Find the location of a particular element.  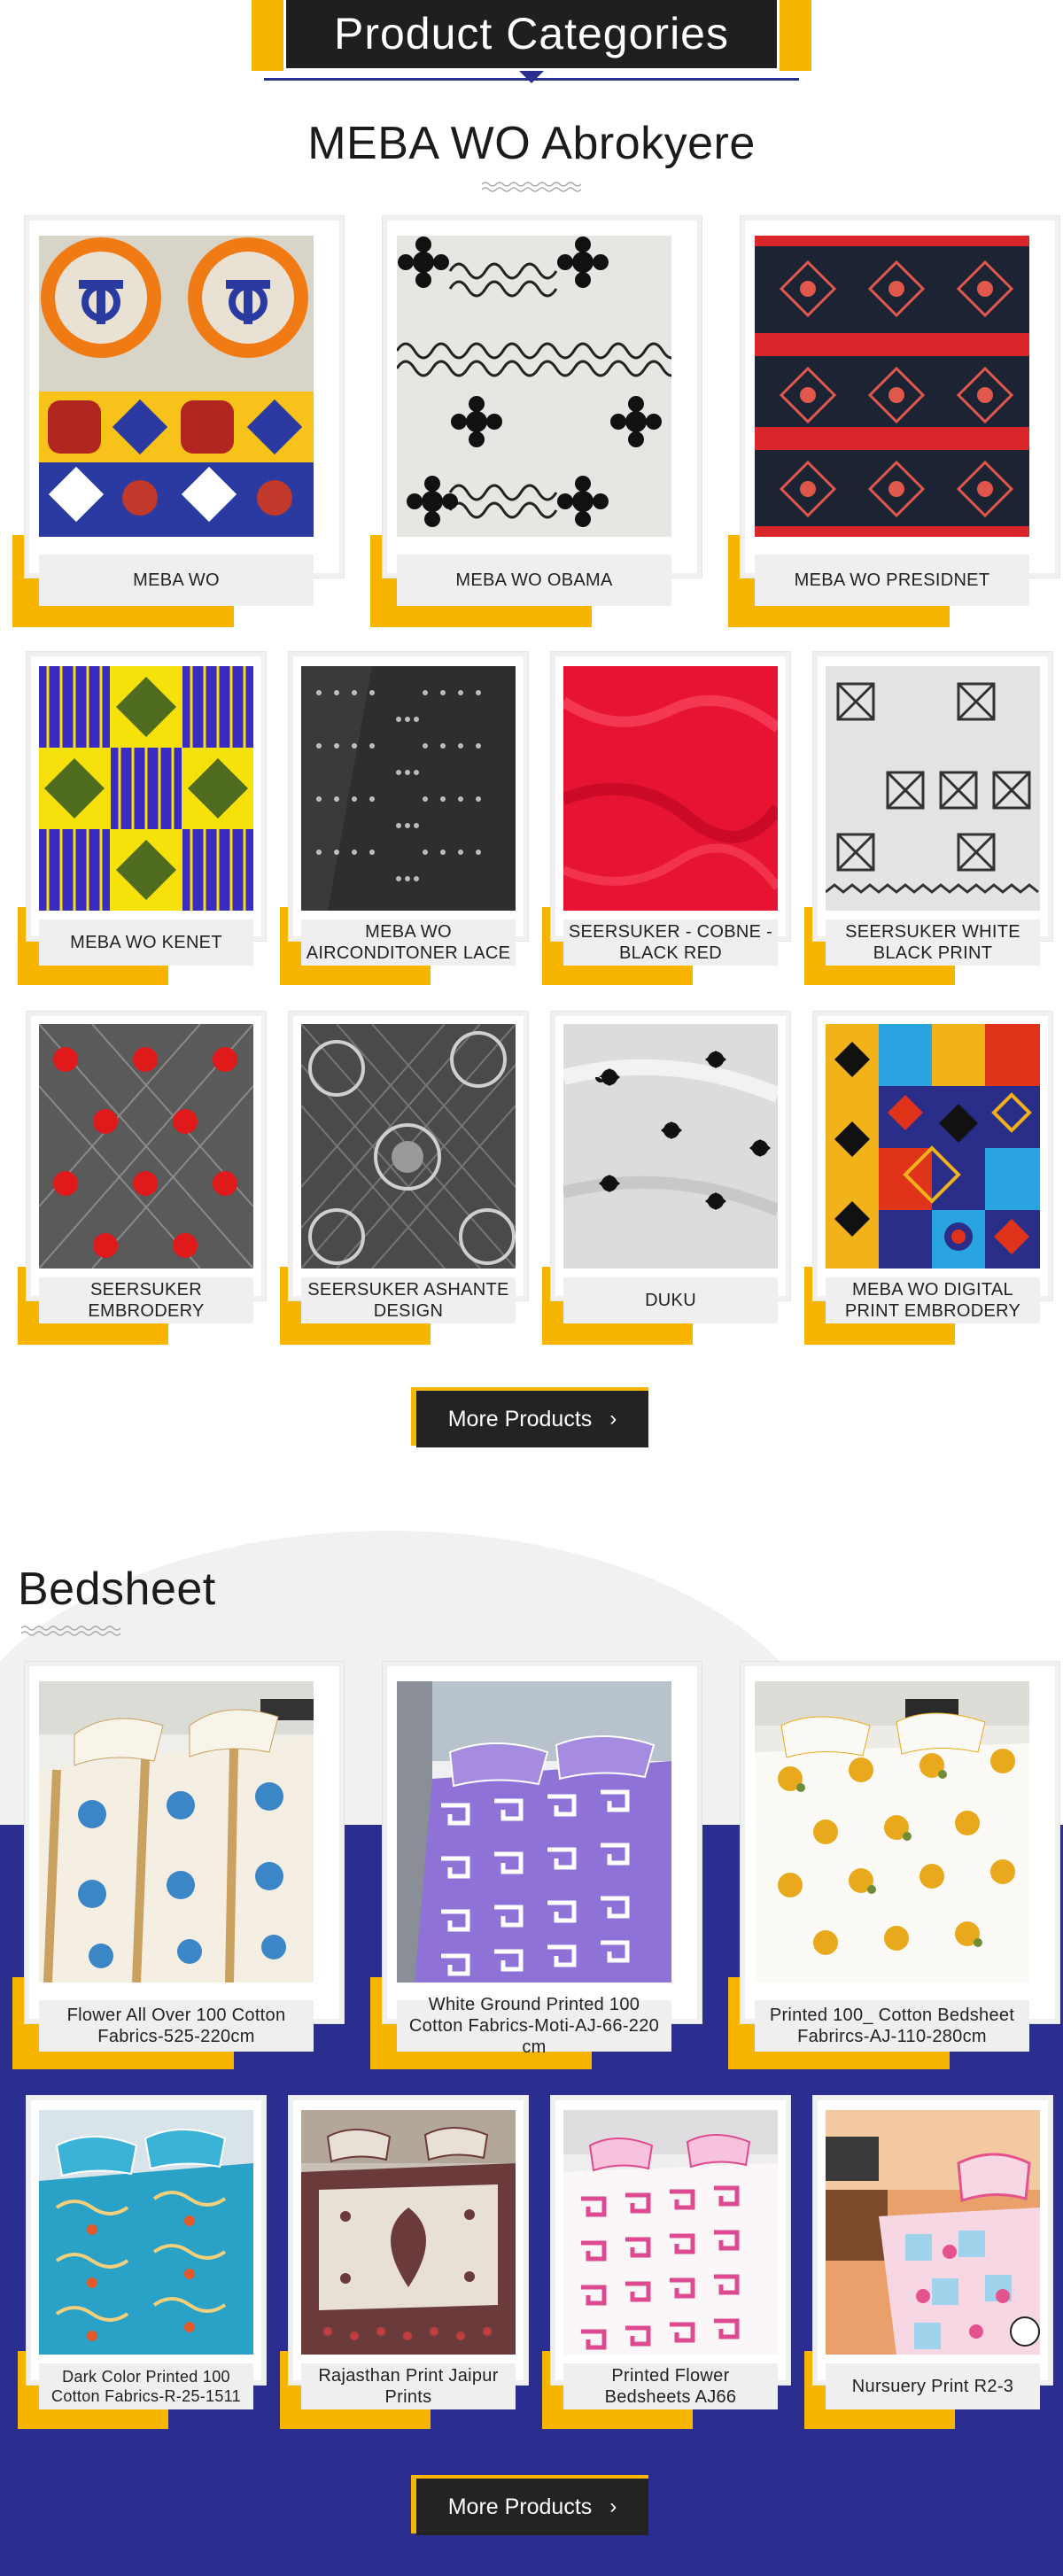

bedsheet-more-products-button: More Products › is located at coordinates (529, 2506).